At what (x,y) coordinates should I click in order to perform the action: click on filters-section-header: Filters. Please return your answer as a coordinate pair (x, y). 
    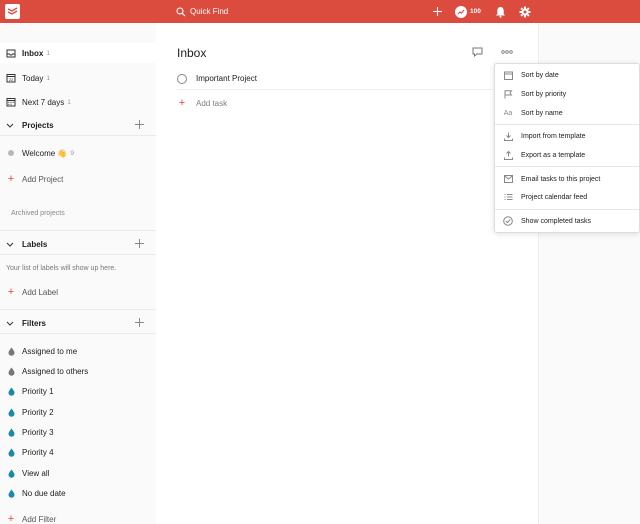
    Looking at the image, I should click on (78, 323).